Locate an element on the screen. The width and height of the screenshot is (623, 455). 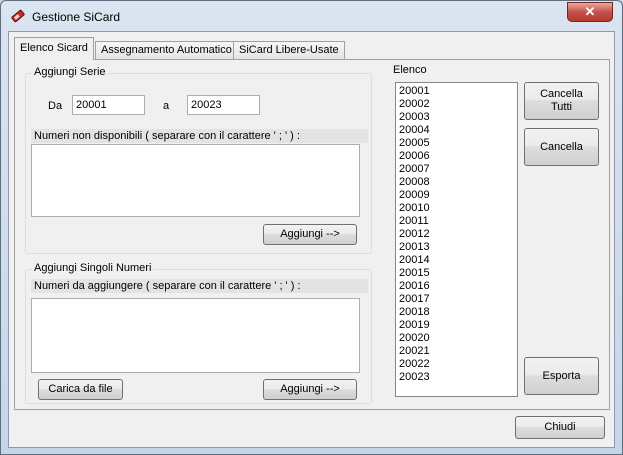
clear-all-button: Cancella Tutti is located at coordinates (561, 101).